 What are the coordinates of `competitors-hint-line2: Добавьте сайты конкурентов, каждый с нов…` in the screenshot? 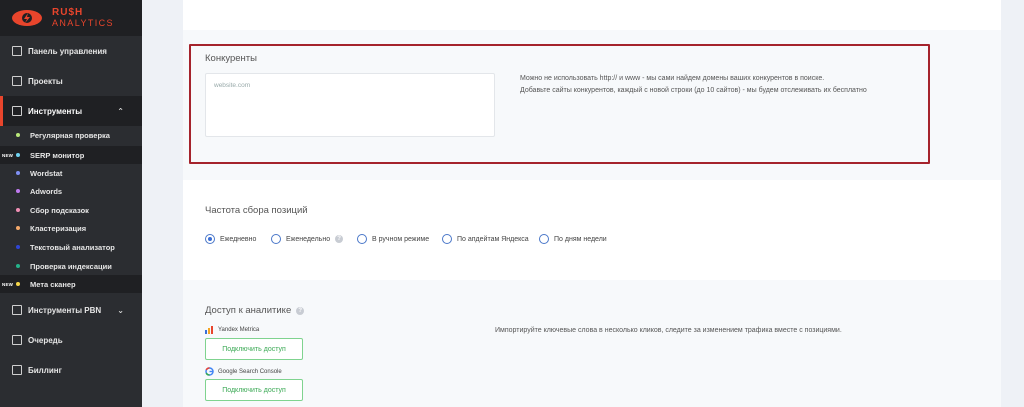 It's located at (693, 90).